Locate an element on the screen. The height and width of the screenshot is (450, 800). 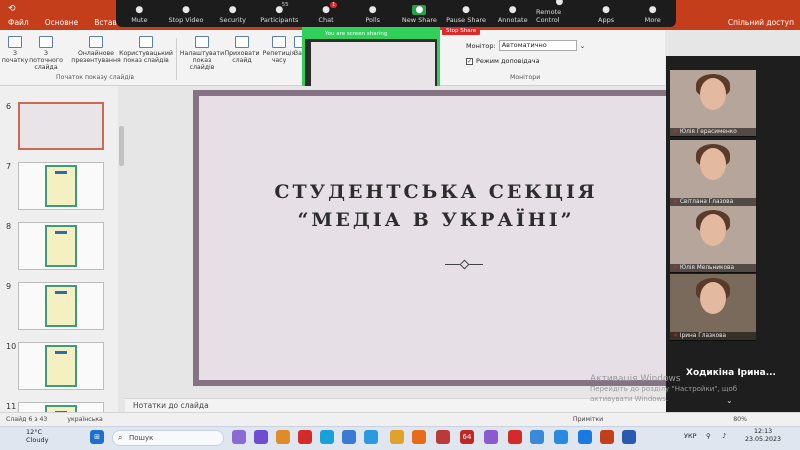
from-beginning-button: З початку is located at coordinates (15, 50).